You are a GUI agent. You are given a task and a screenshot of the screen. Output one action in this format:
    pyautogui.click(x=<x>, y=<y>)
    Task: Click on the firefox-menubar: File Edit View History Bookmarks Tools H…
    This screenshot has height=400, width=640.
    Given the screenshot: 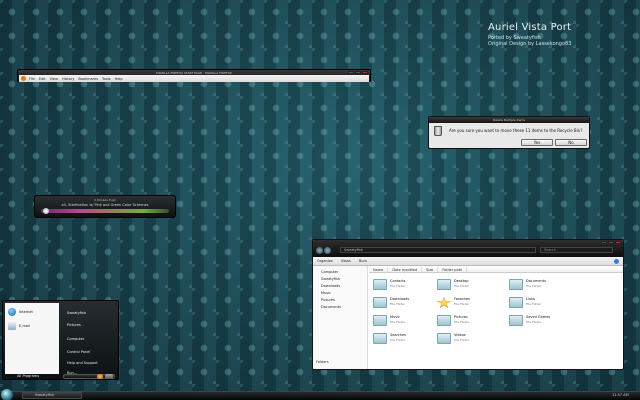 What is the action you would take?
    pyautogui.click(x=194, y=78)
    